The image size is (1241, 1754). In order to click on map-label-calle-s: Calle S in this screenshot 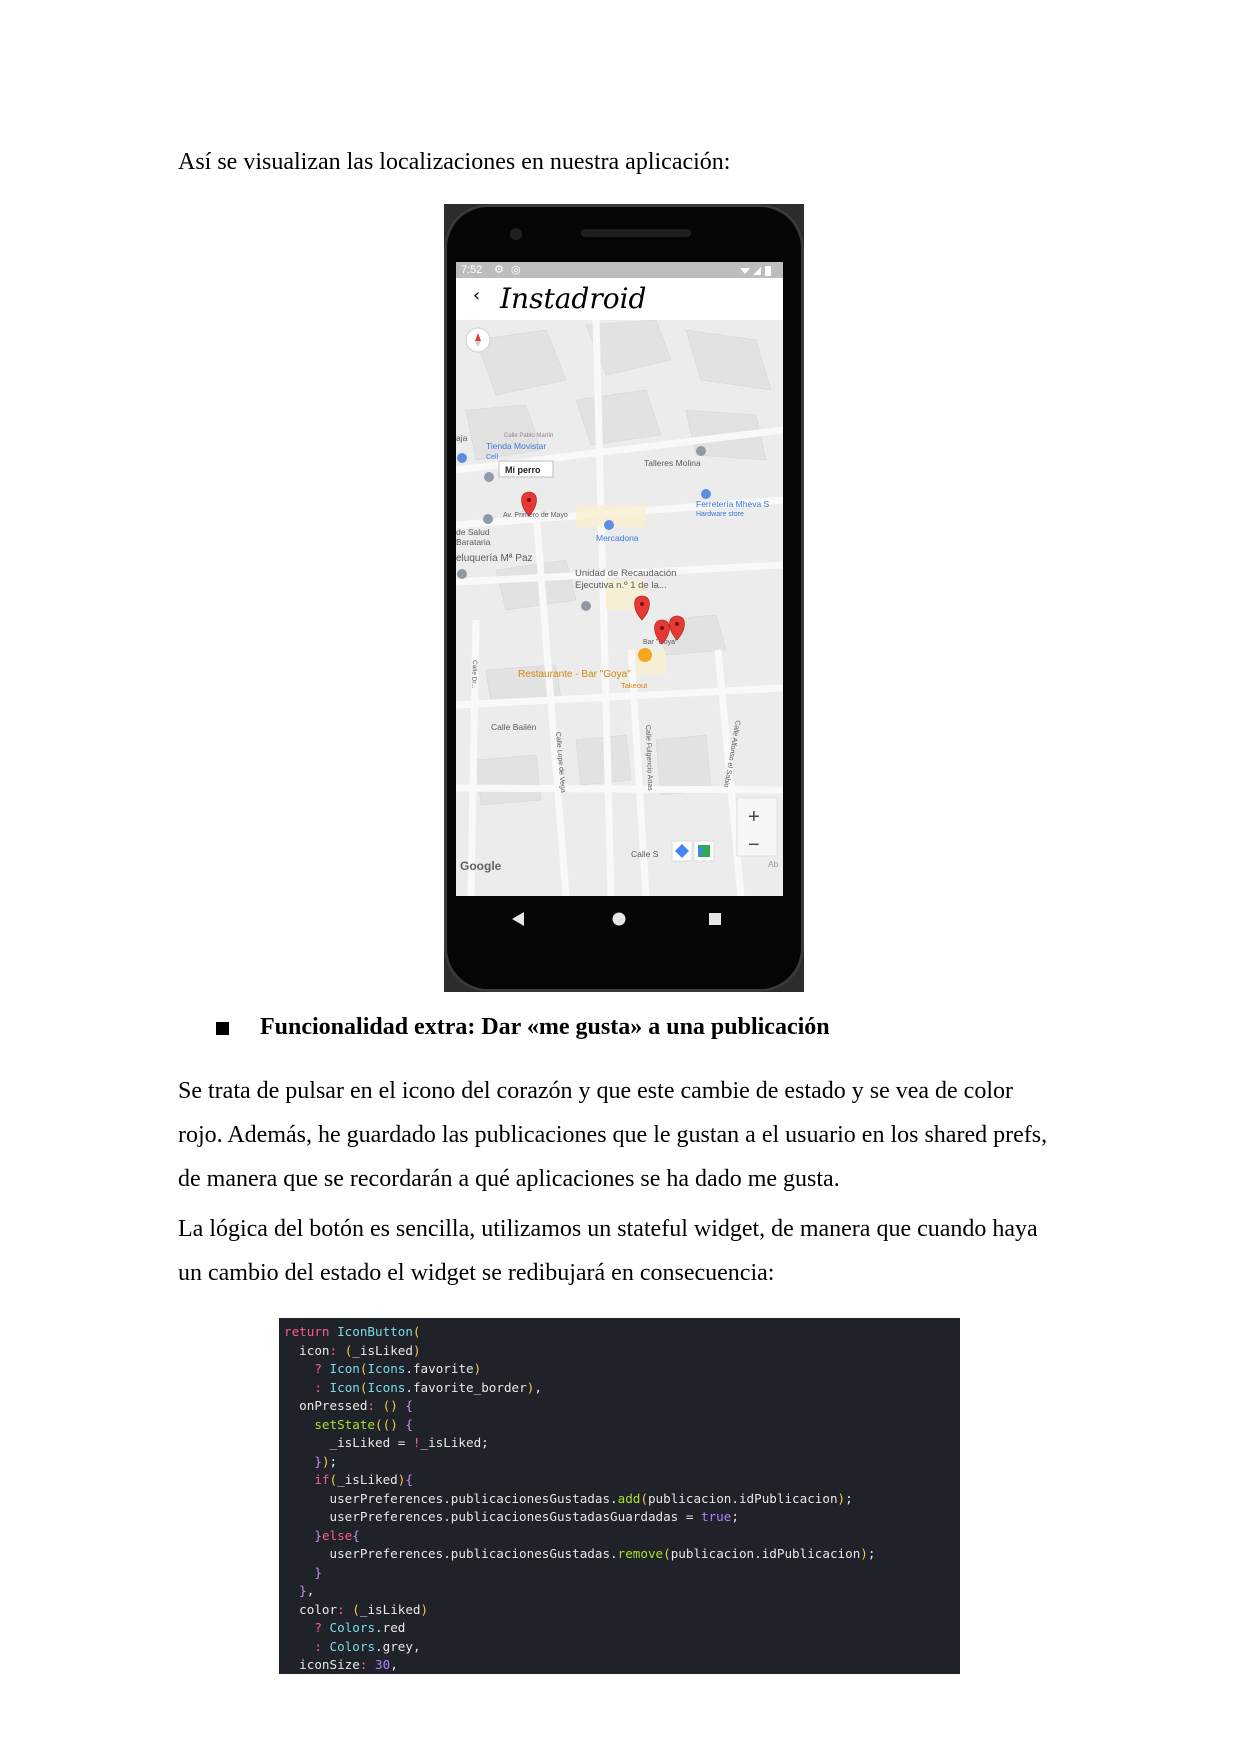, I will do `click(645, 854)`.